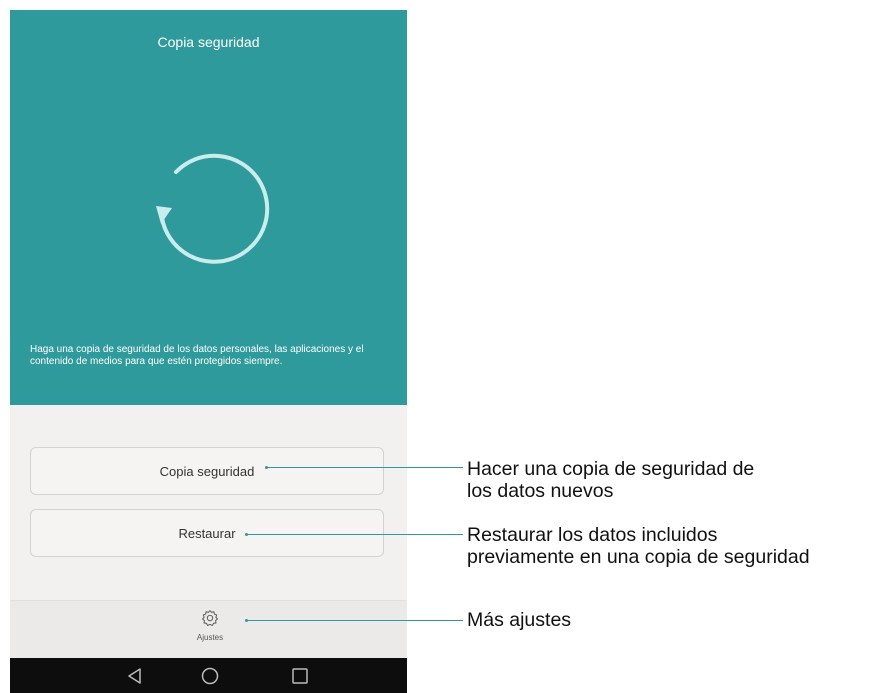 The height and width of the screenshot is (693, 884). I want to click on home-circle-icon, so click(210, 676).